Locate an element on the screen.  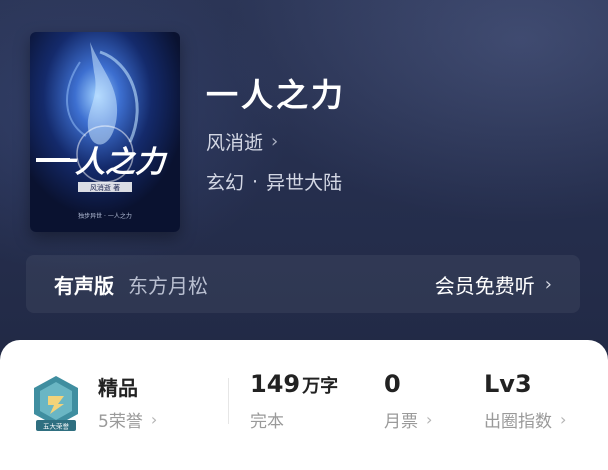
author-name: 风消逝 is located at coordinates (235, 143).